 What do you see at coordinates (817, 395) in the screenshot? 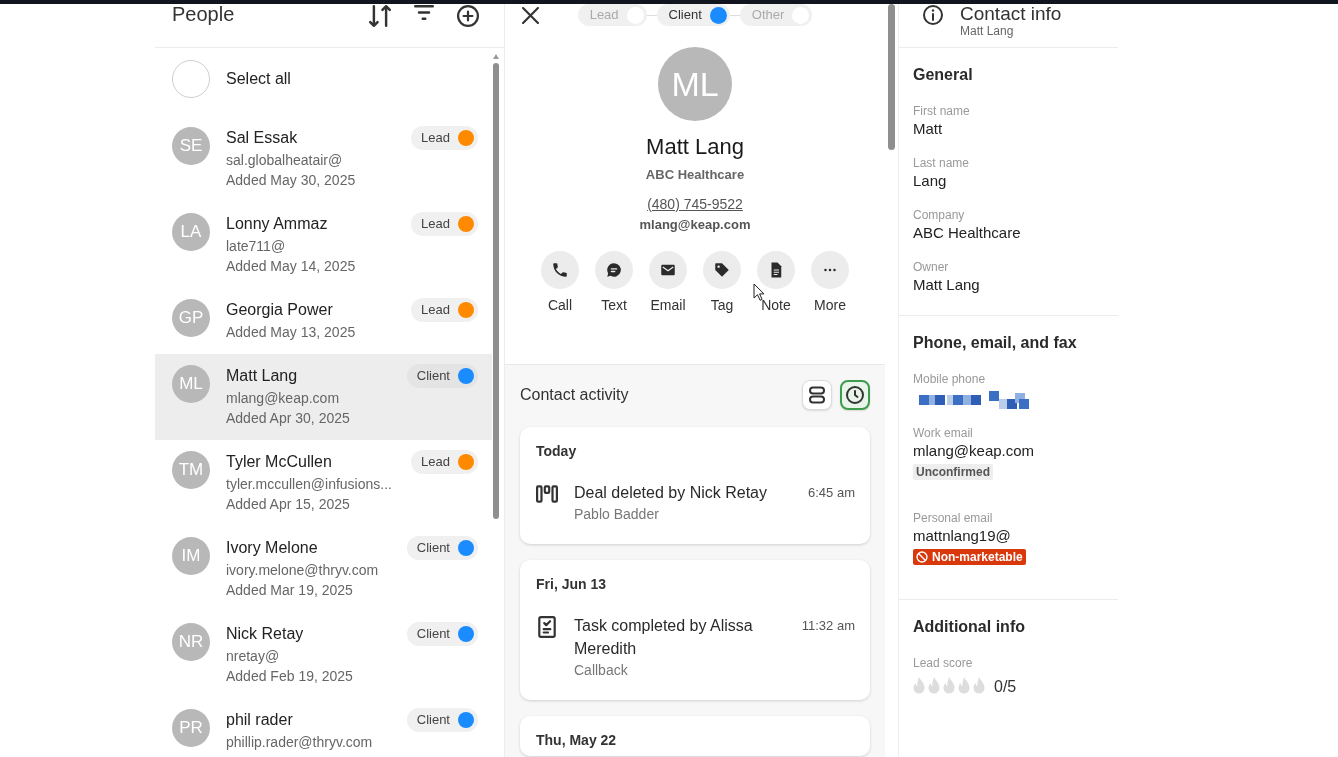
I see `list-view-button` at bounding box center [817, 395].